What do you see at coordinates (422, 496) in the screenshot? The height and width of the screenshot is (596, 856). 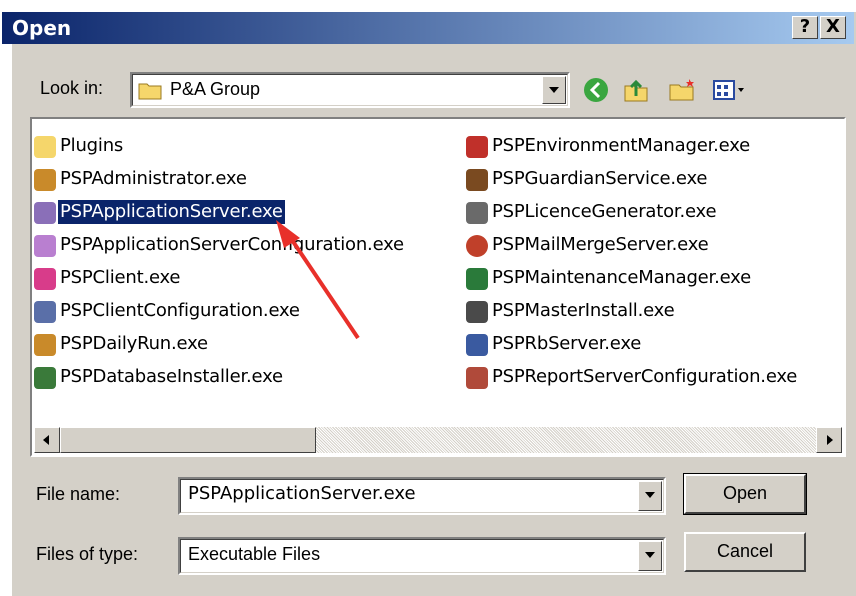 I see `file-name-combo: PSPApplicationServer.exe` at bounding box center [422, 496].